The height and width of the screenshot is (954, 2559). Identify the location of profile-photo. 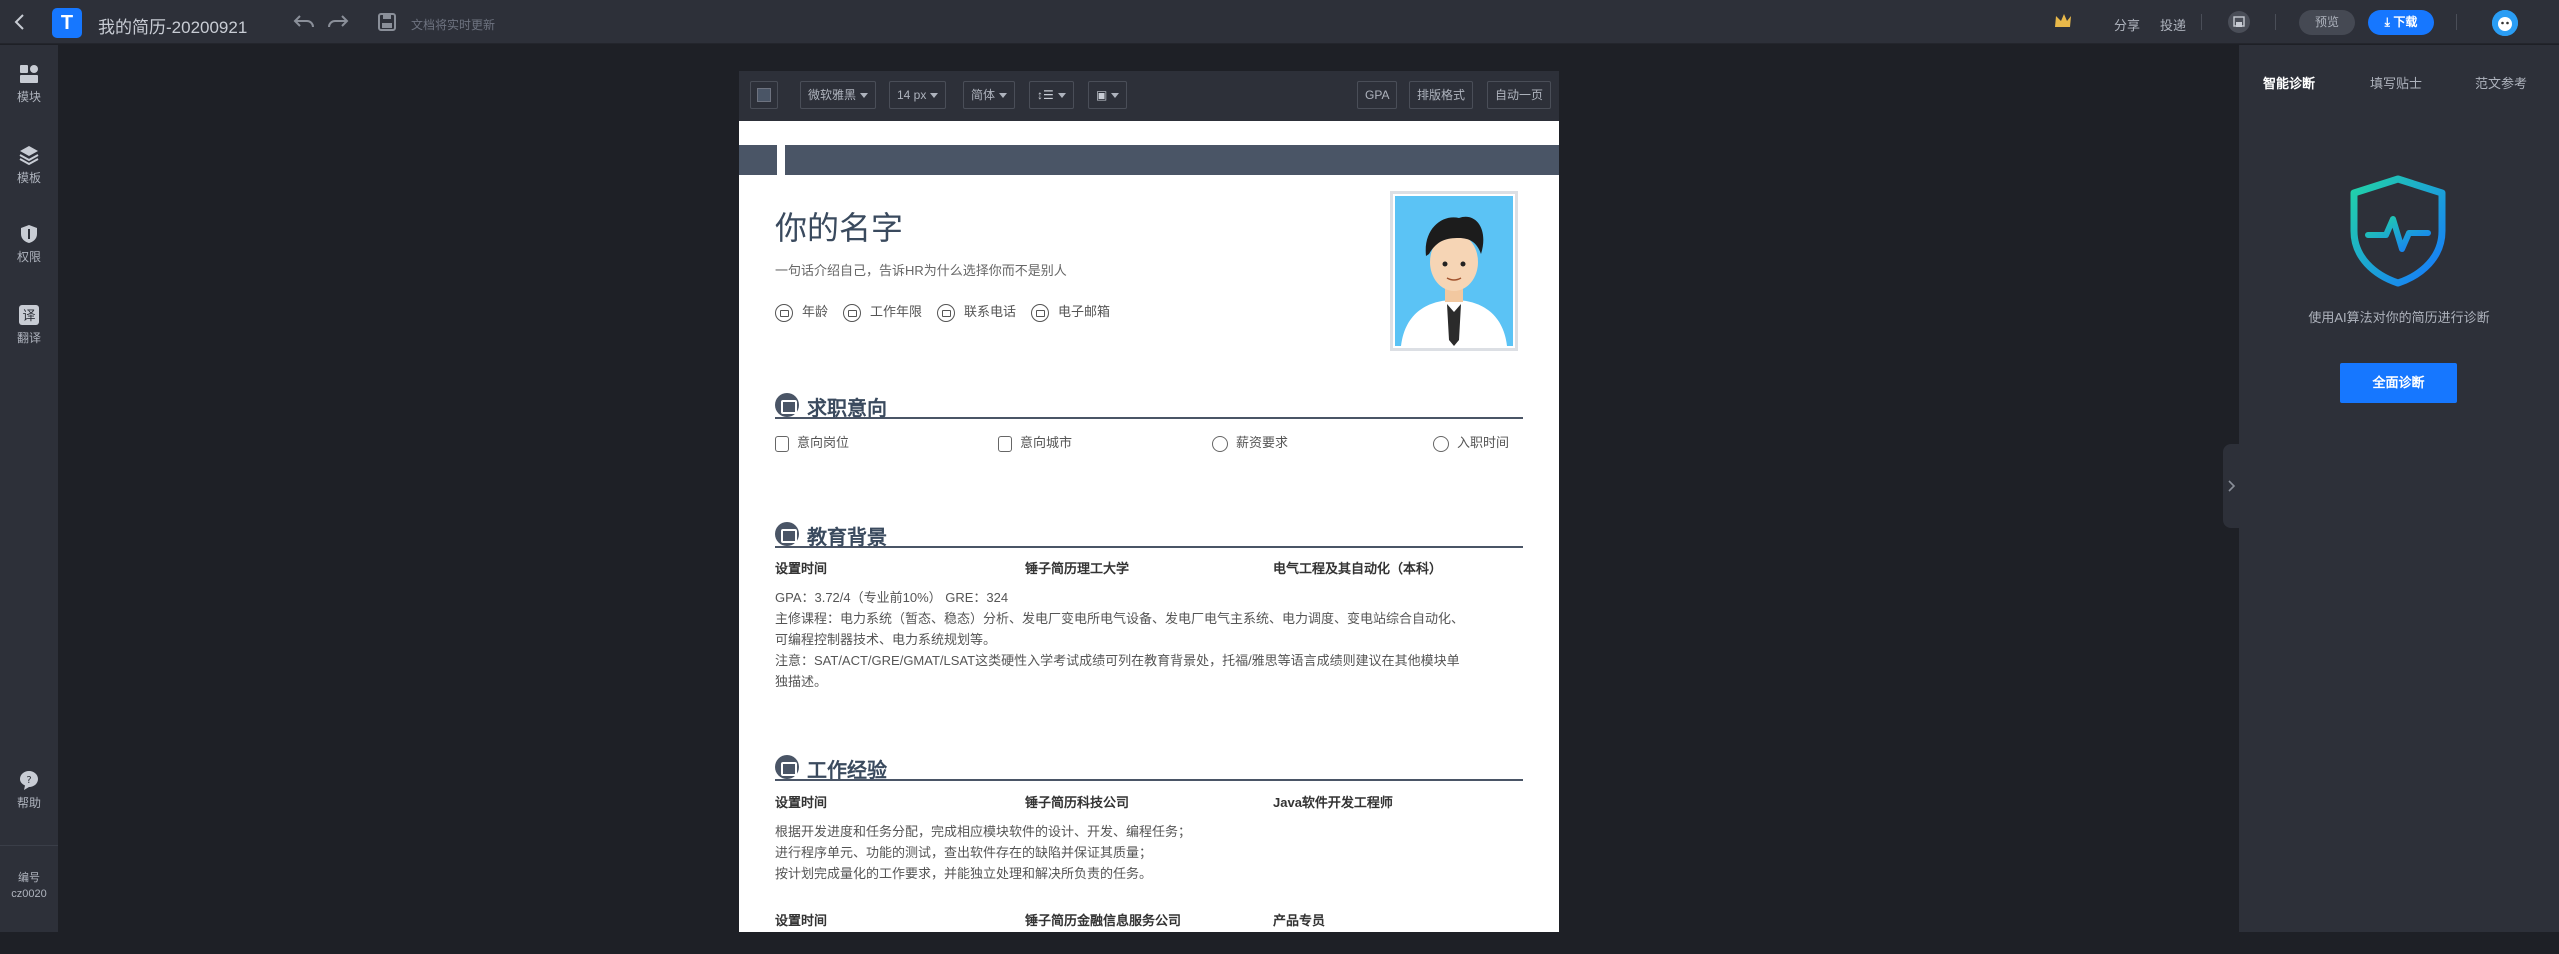
(1454, 271).